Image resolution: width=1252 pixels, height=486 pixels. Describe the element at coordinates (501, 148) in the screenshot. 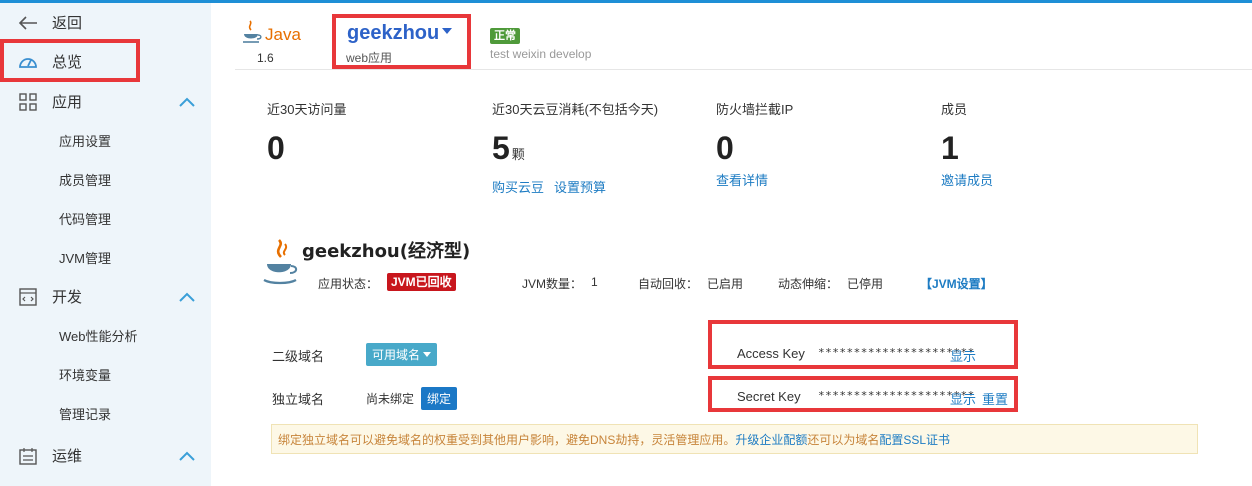

I see `beans-value: 5` at that location.